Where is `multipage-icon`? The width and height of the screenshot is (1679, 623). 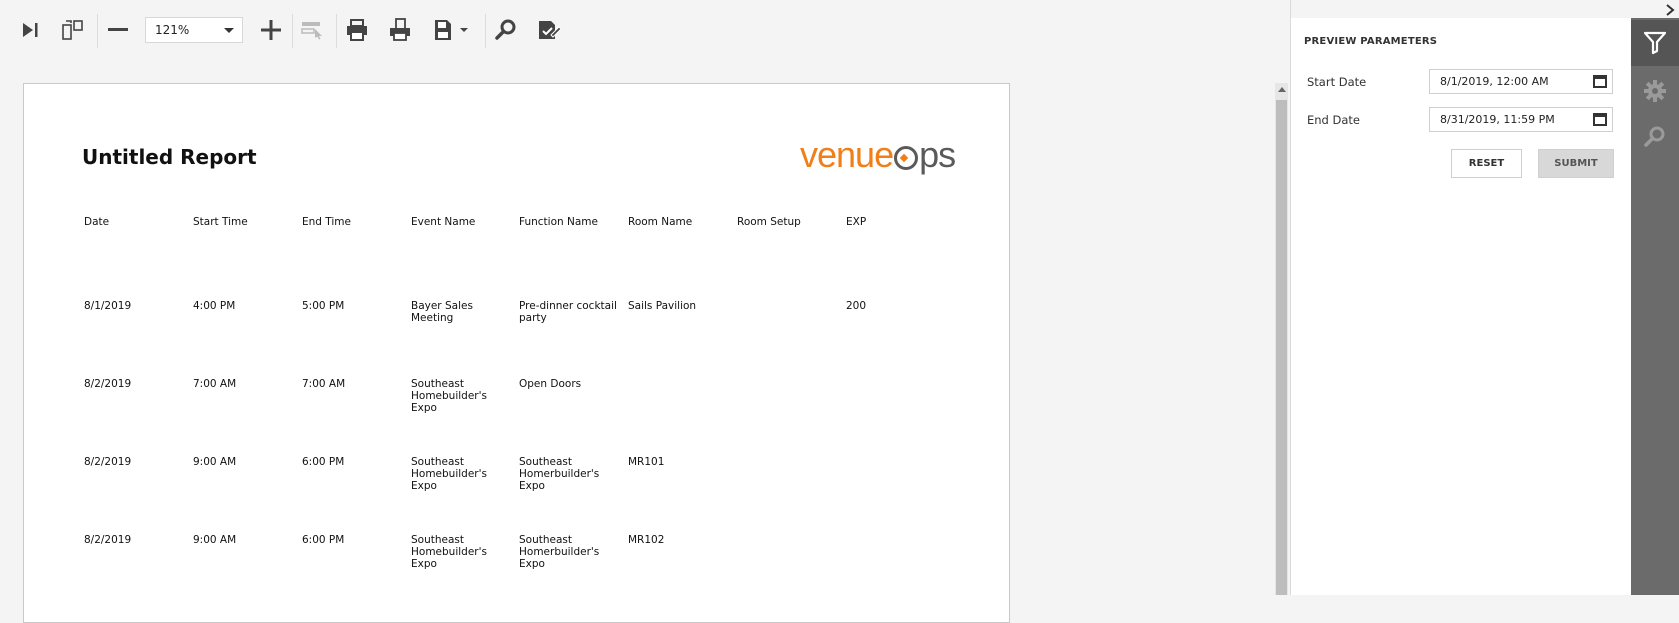 multipage-icon is located at coordinates (73, 30).